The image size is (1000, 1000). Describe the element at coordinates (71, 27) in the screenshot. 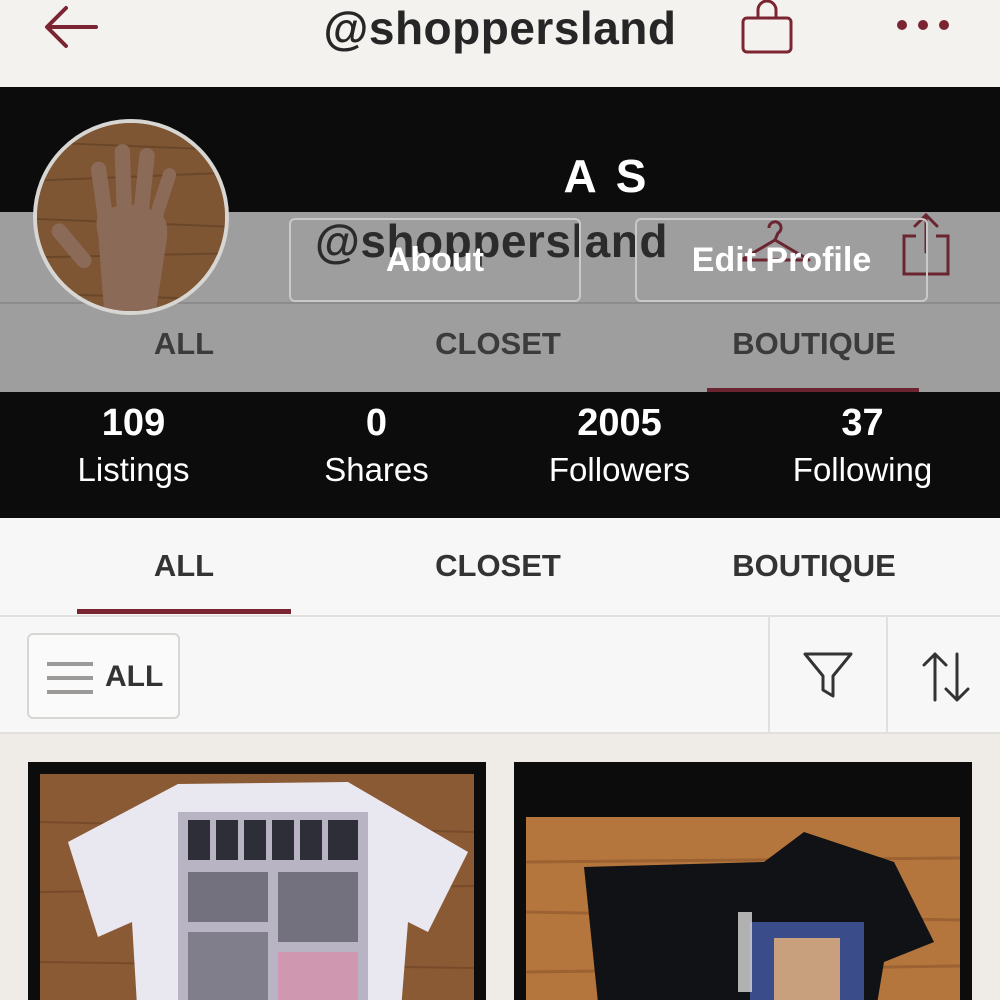

I see `arrow-left-icon` at that location.